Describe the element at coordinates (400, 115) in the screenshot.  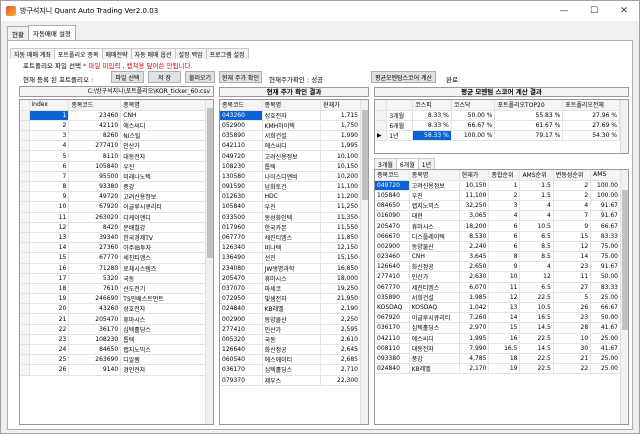
I see `summary-cell: 3개월` at that location.